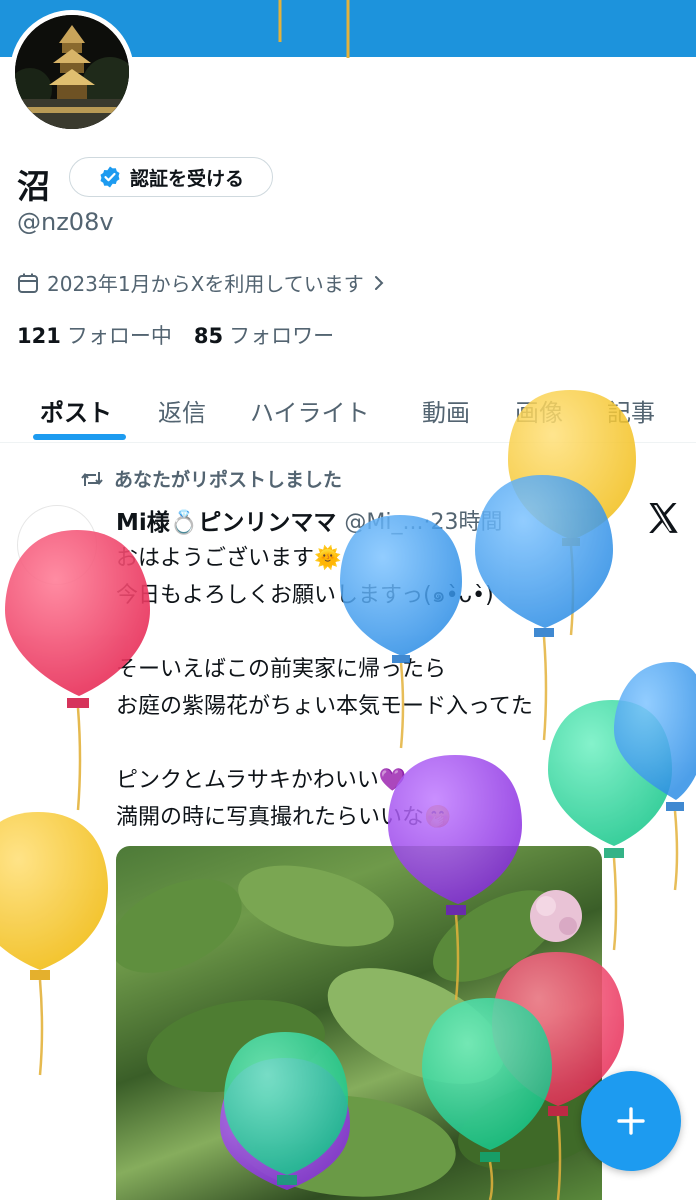  I want to click on post-author-handle-time: @Mi_...·23時間, so click(423, 522).